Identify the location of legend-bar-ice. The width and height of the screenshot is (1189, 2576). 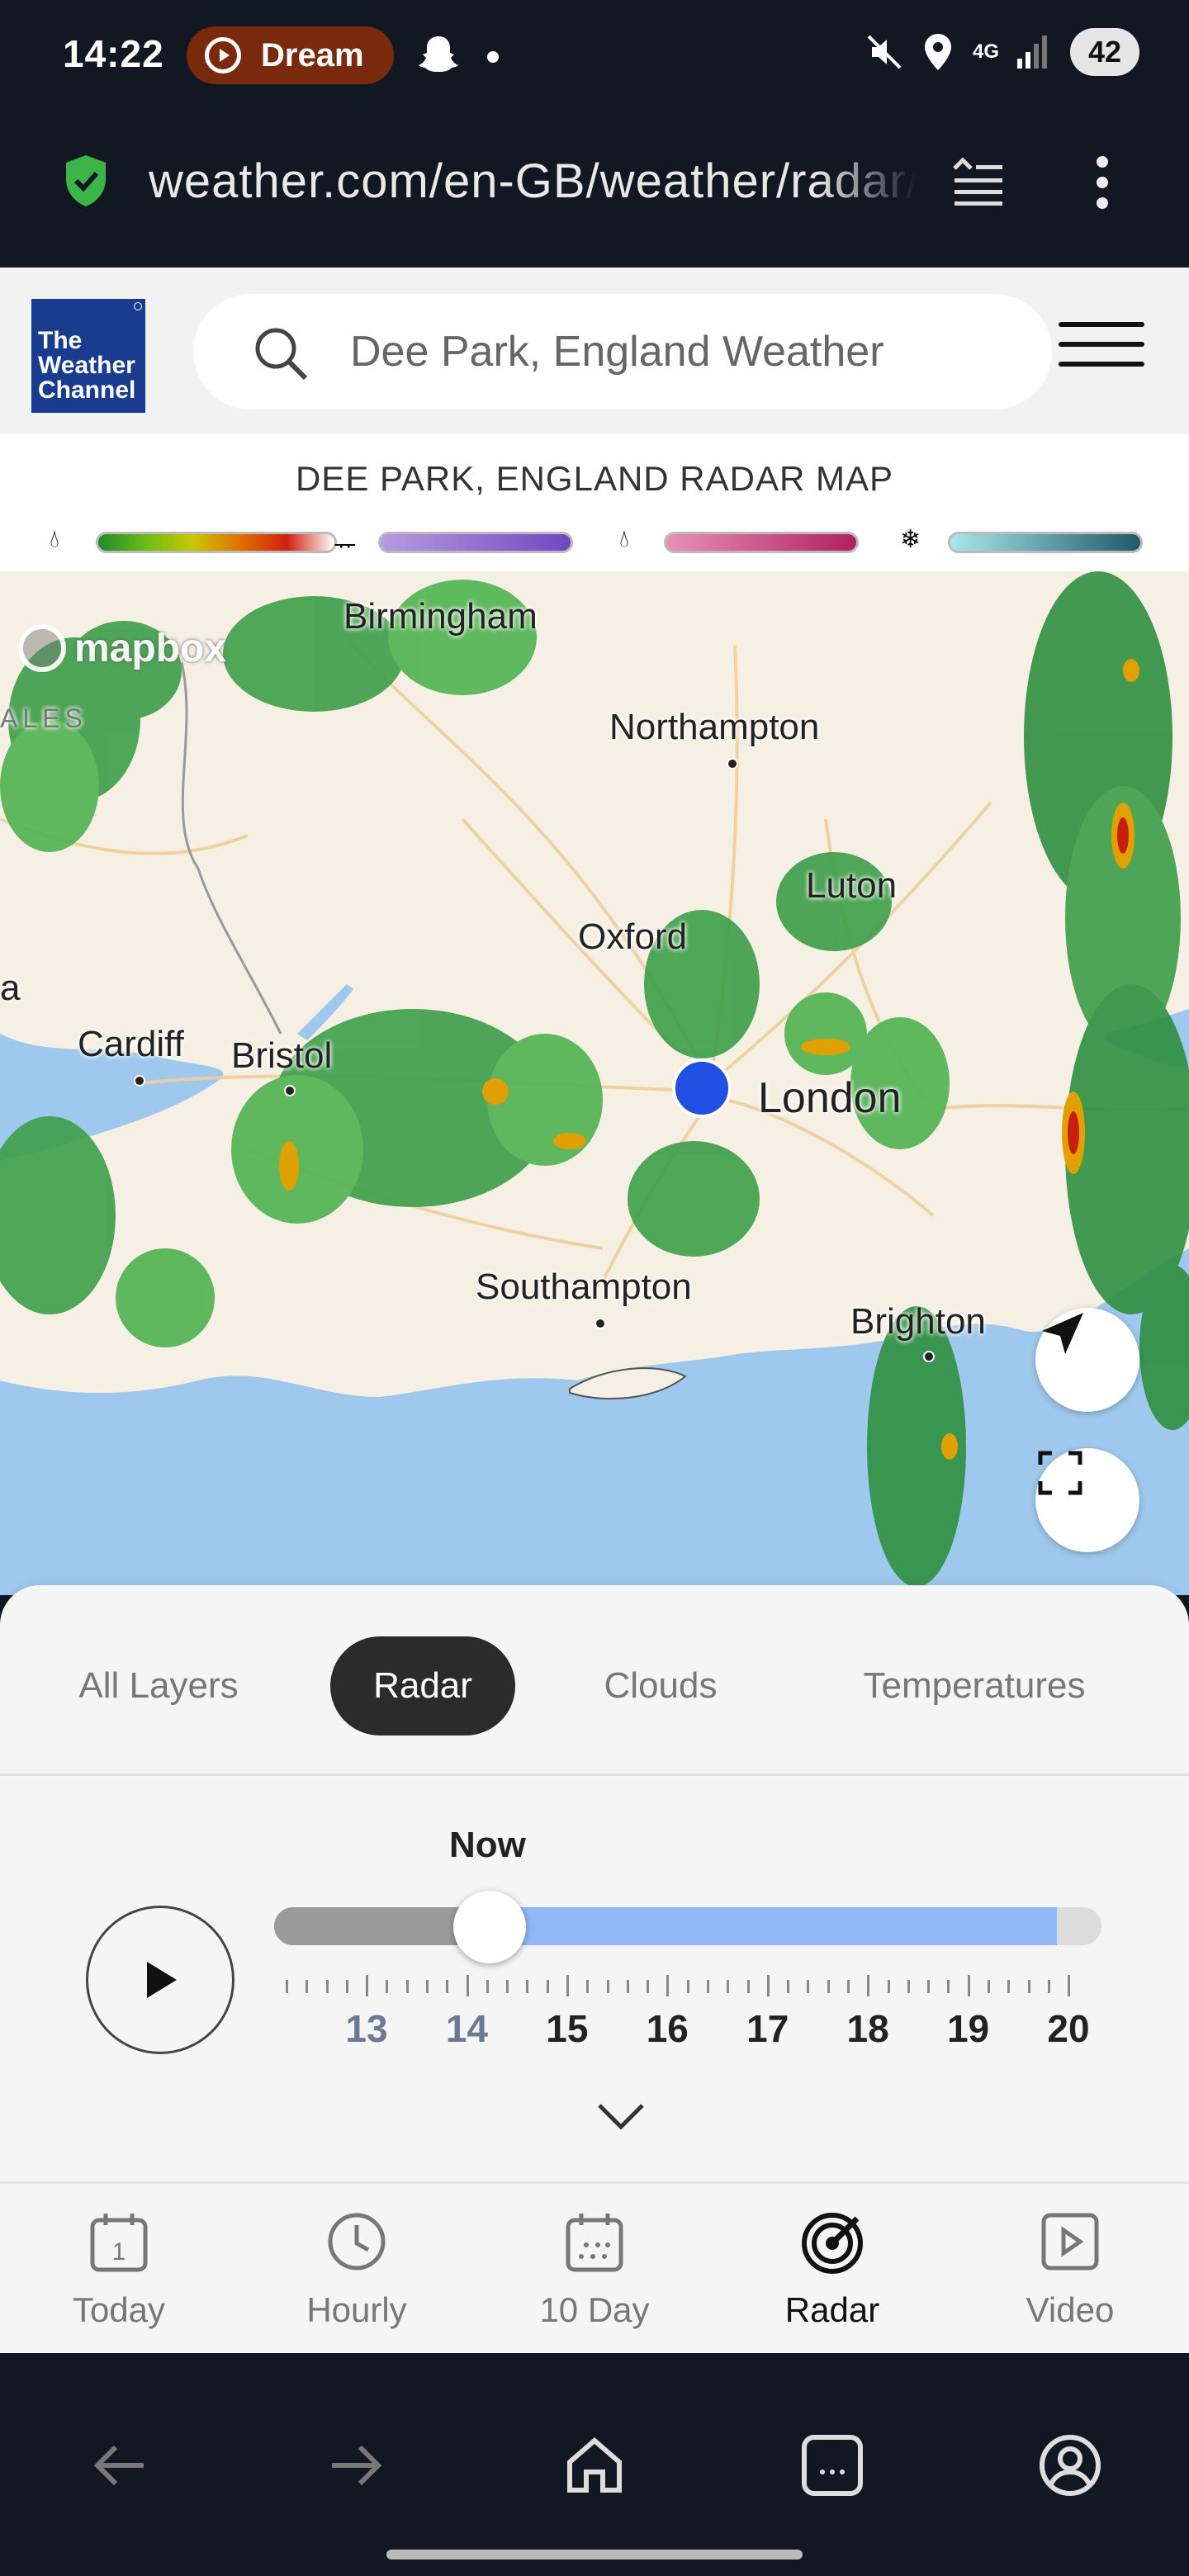
(475, 542).